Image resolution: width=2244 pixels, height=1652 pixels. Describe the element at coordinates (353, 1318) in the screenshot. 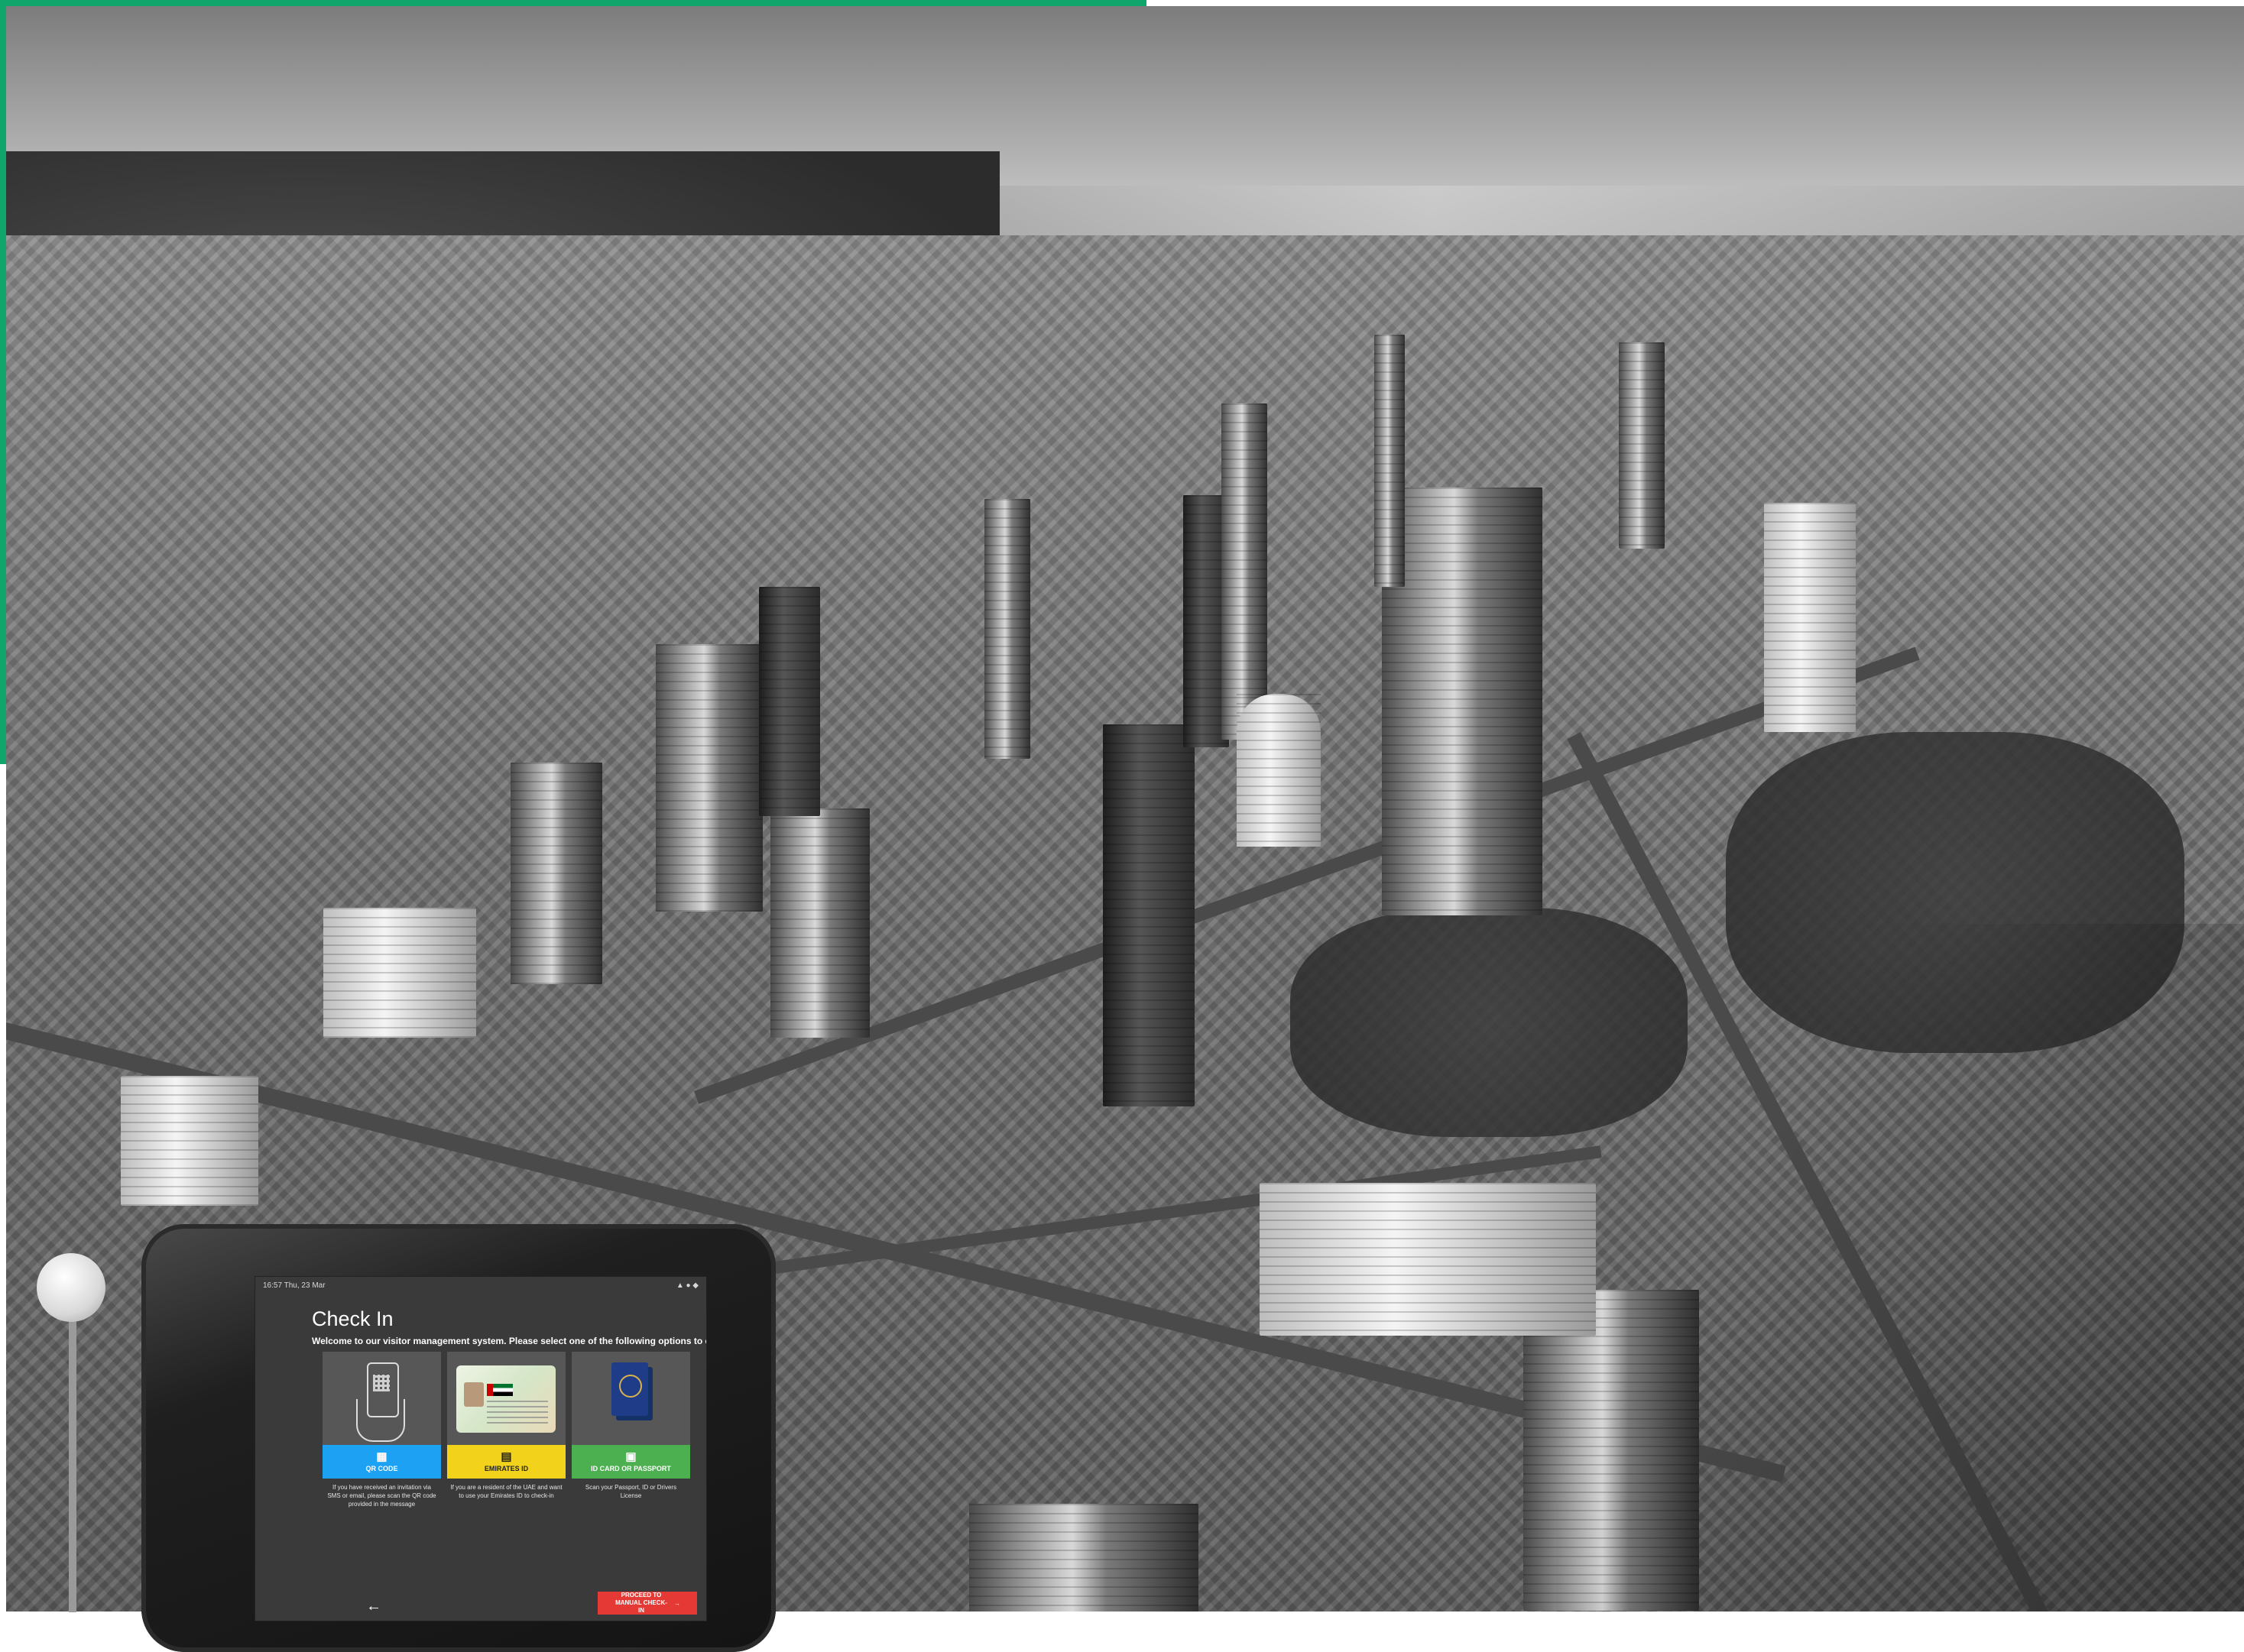

I see `page-title: Check In` at that location.